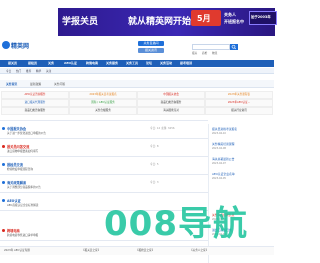 The height and width of the screenshot is (263, 320). Describe the element at coordinates (186, 63) in the screenshot. I see `nav-item-10: 报考培训` at that location.